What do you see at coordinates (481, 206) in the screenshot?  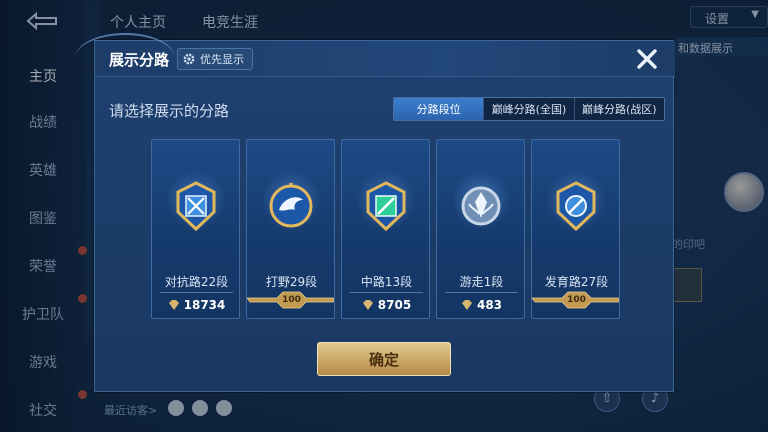 I see `support-badge-icon` at bounding box center [481, 206].